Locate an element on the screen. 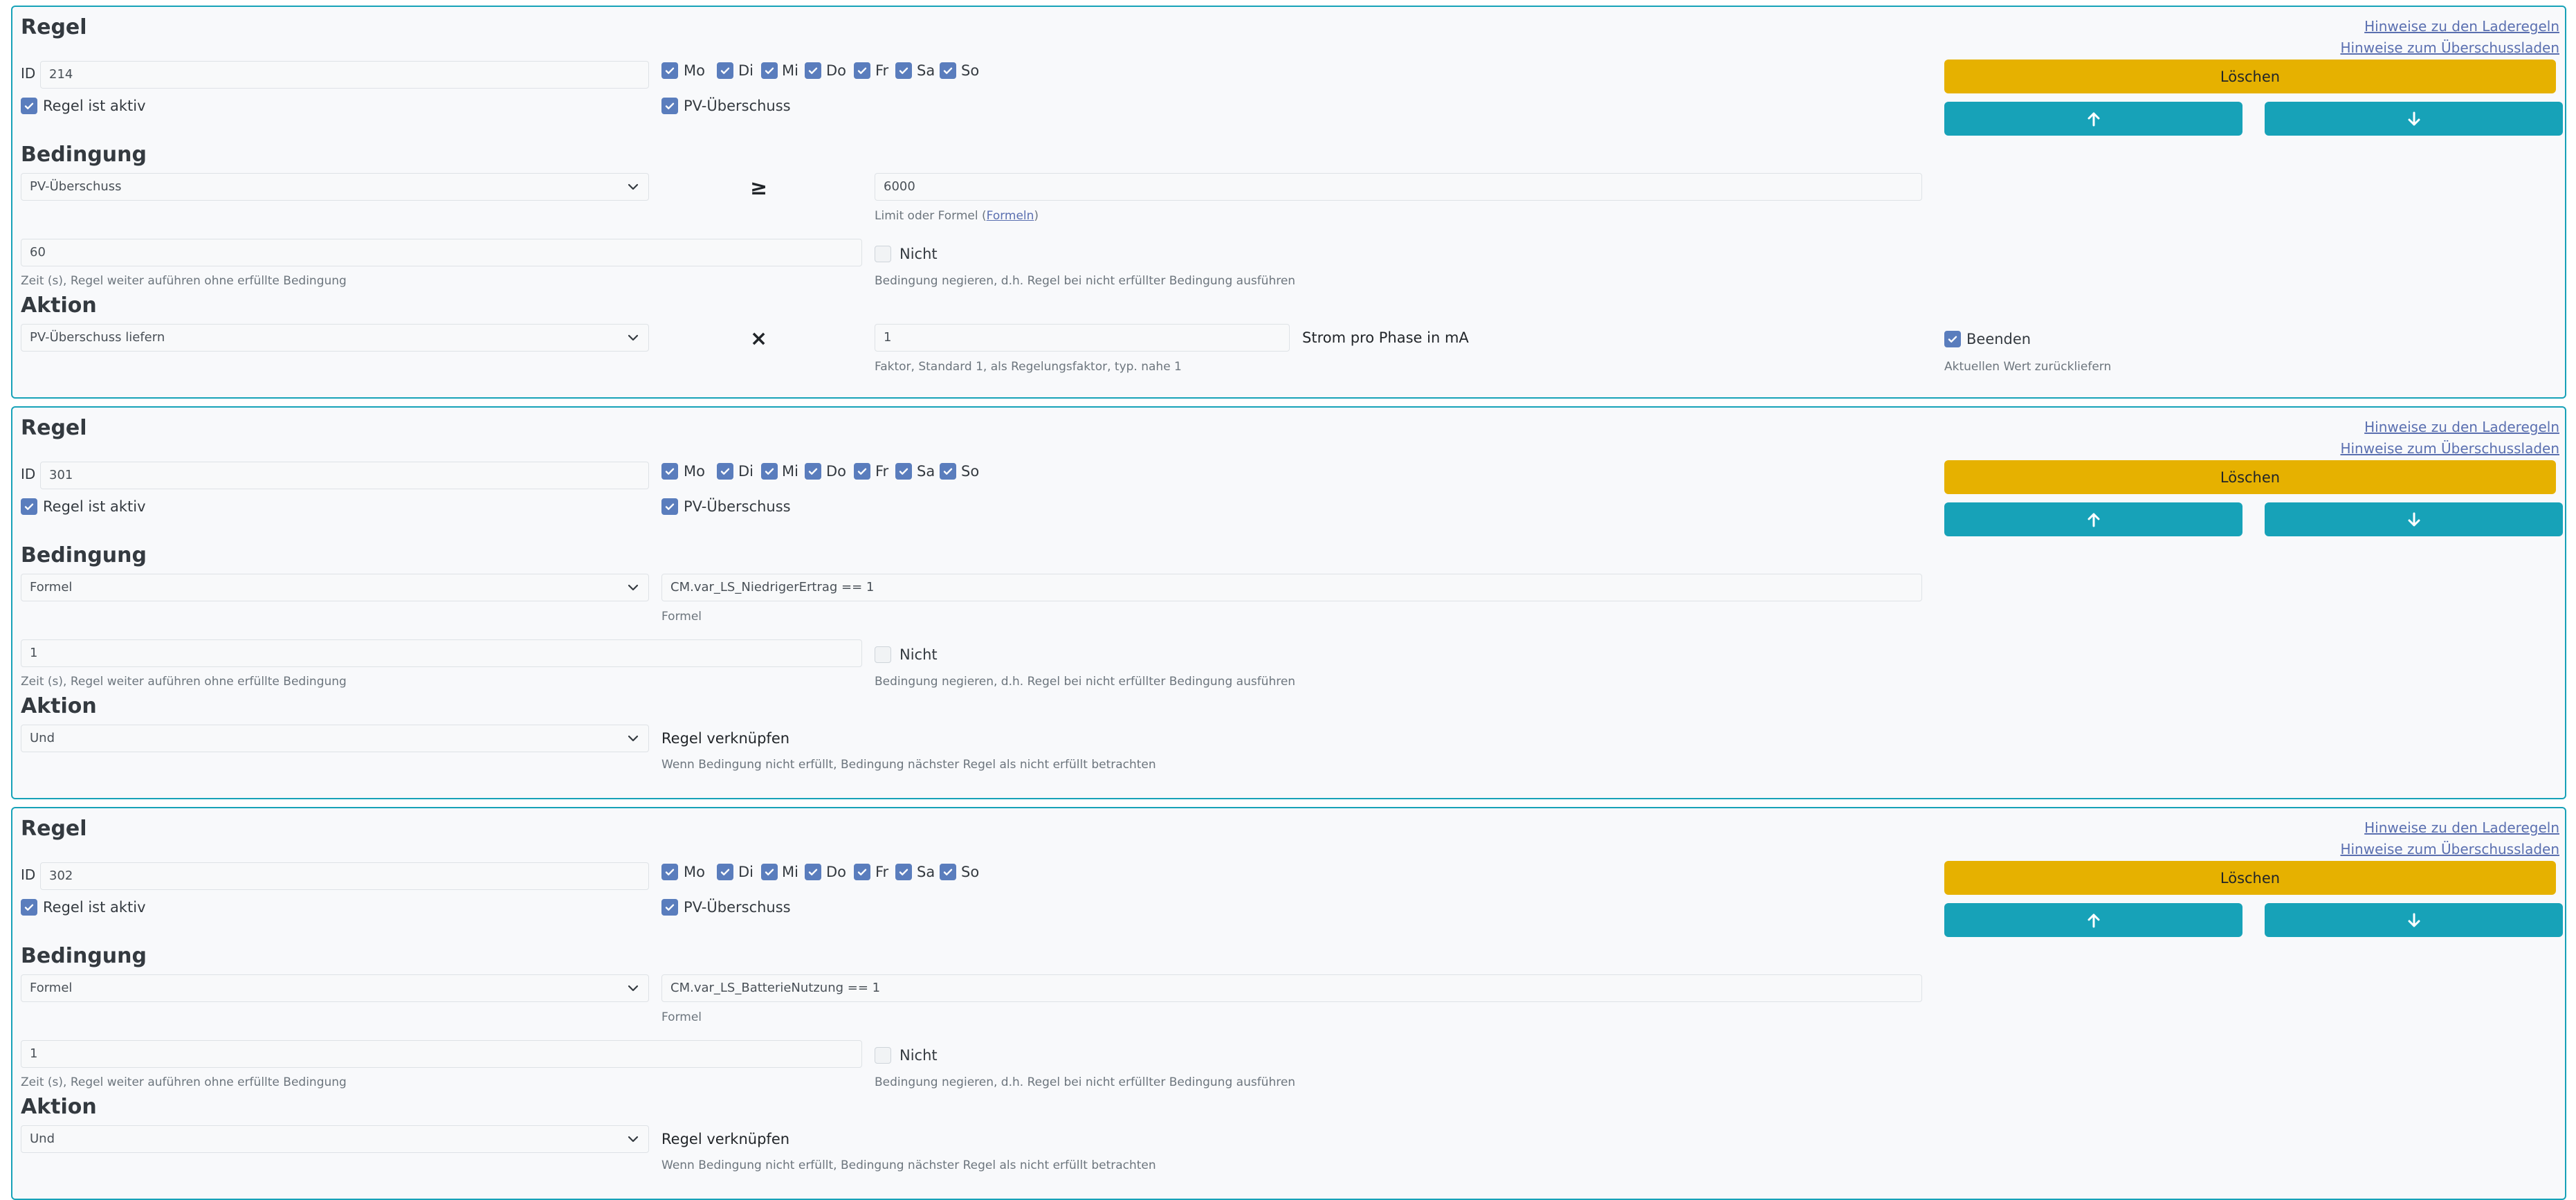  formula-input: CM.var_LS_NiedrigerErtrag == 1 is located at coordinates (1291, 587).